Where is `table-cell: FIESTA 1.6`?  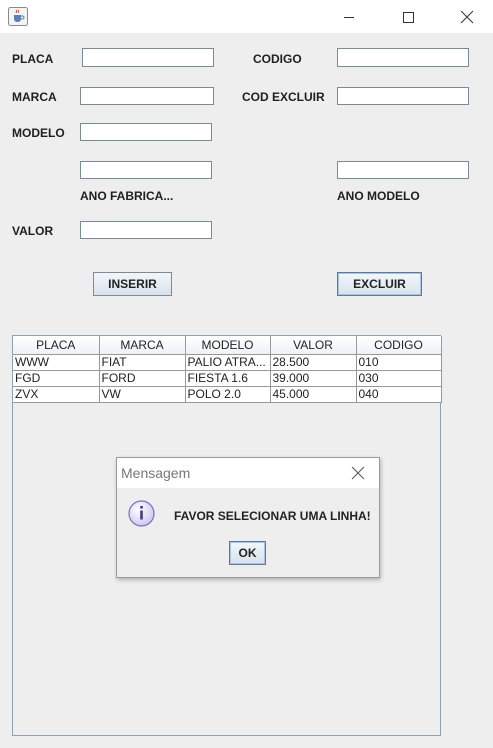 table-cell: FIESTA 1.6 is located at coordinates (228, 378).